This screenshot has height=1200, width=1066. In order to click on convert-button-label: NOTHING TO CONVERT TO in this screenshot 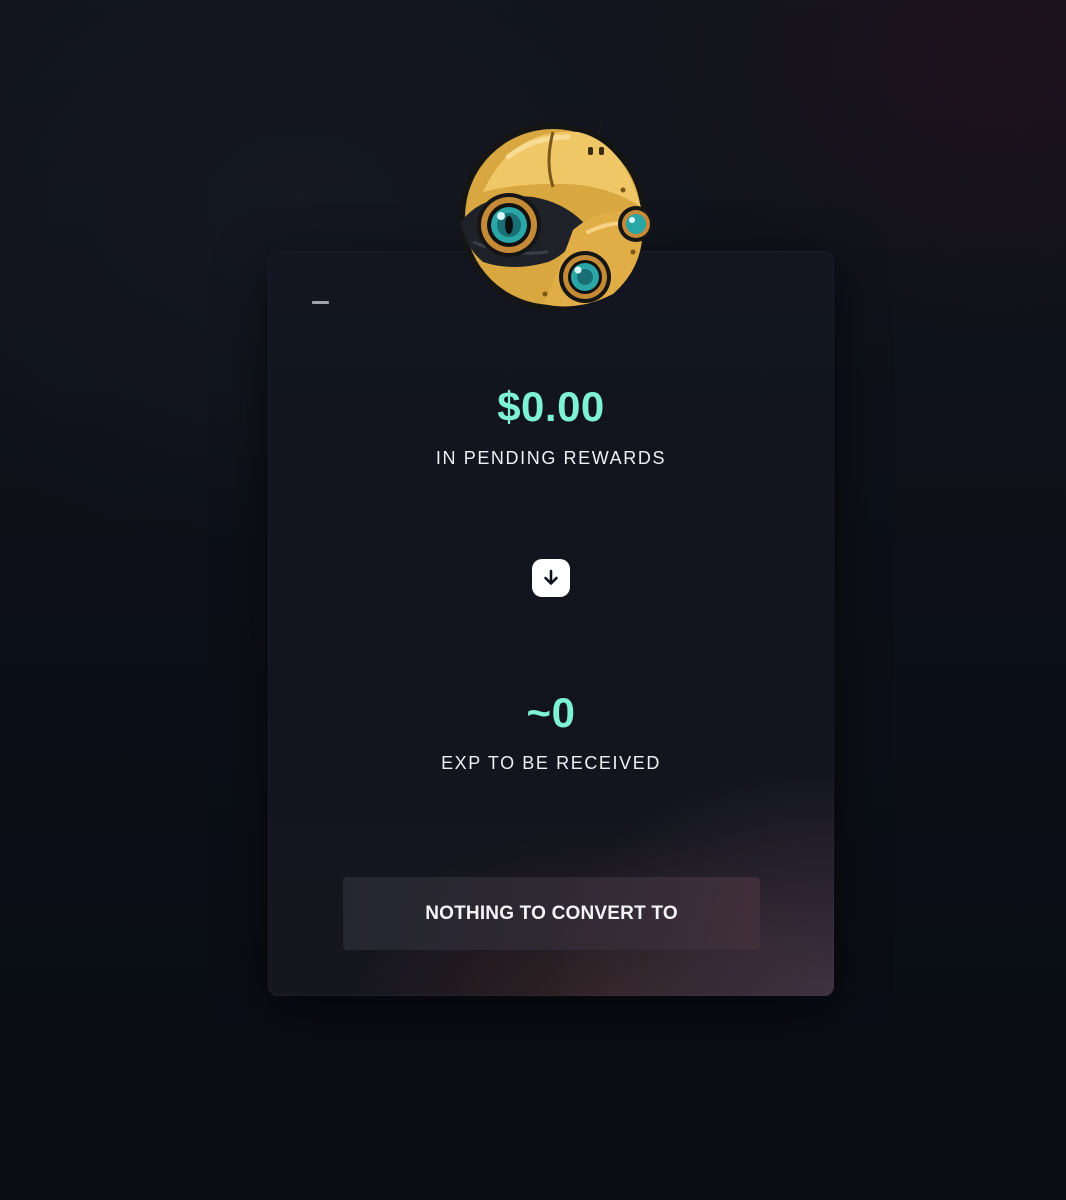, I will do `click(551, 913)`.